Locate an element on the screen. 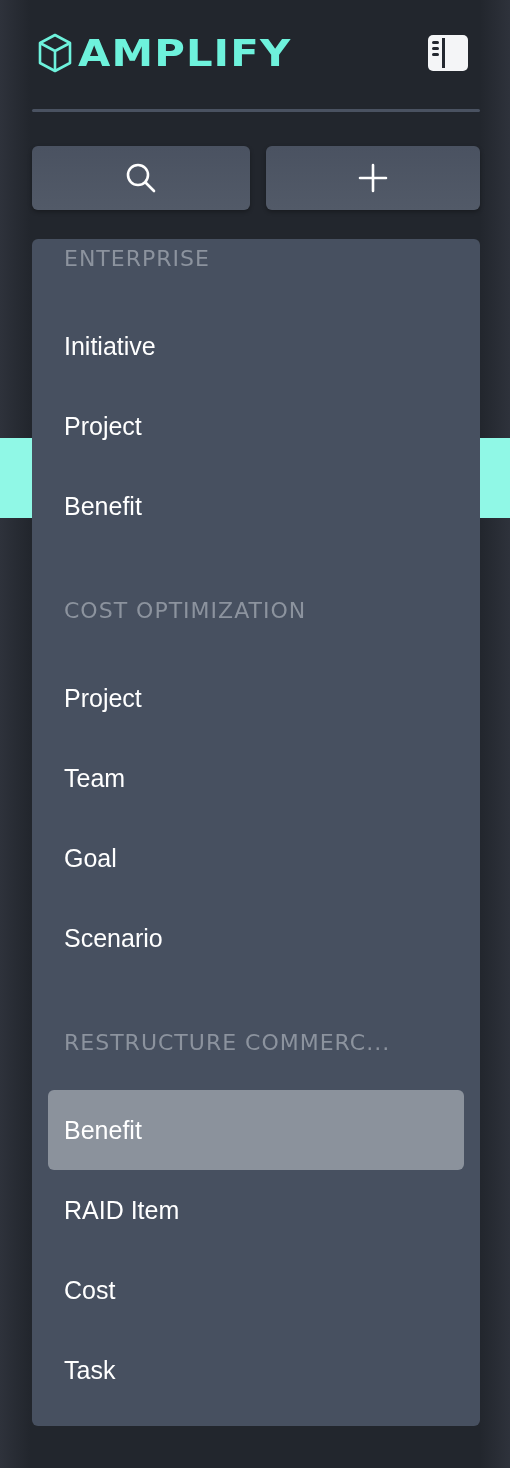 This screenshot has height=1468, width=510. menu-item: Scenario is located at coordinates (256, 938).